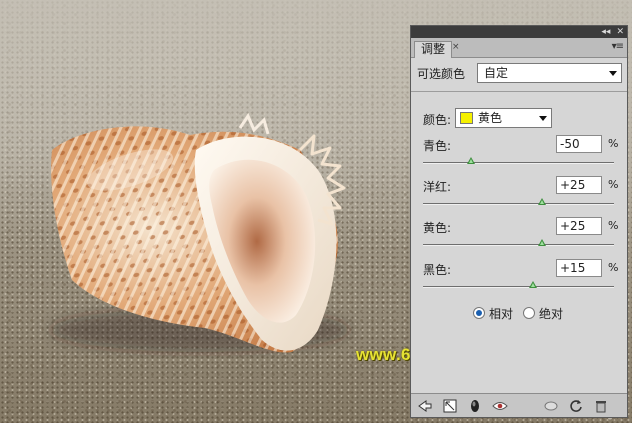  Describe the element at coordinates (519, 32) in the screenshot. I see `panel-title-bar: ◂◂ ✕` at that location.